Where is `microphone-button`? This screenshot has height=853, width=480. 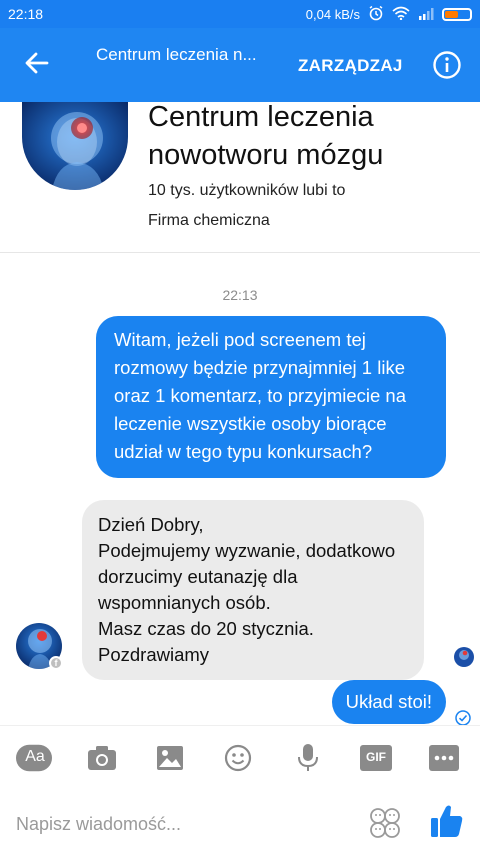 microphone-button is located at coordinates (308, 758).